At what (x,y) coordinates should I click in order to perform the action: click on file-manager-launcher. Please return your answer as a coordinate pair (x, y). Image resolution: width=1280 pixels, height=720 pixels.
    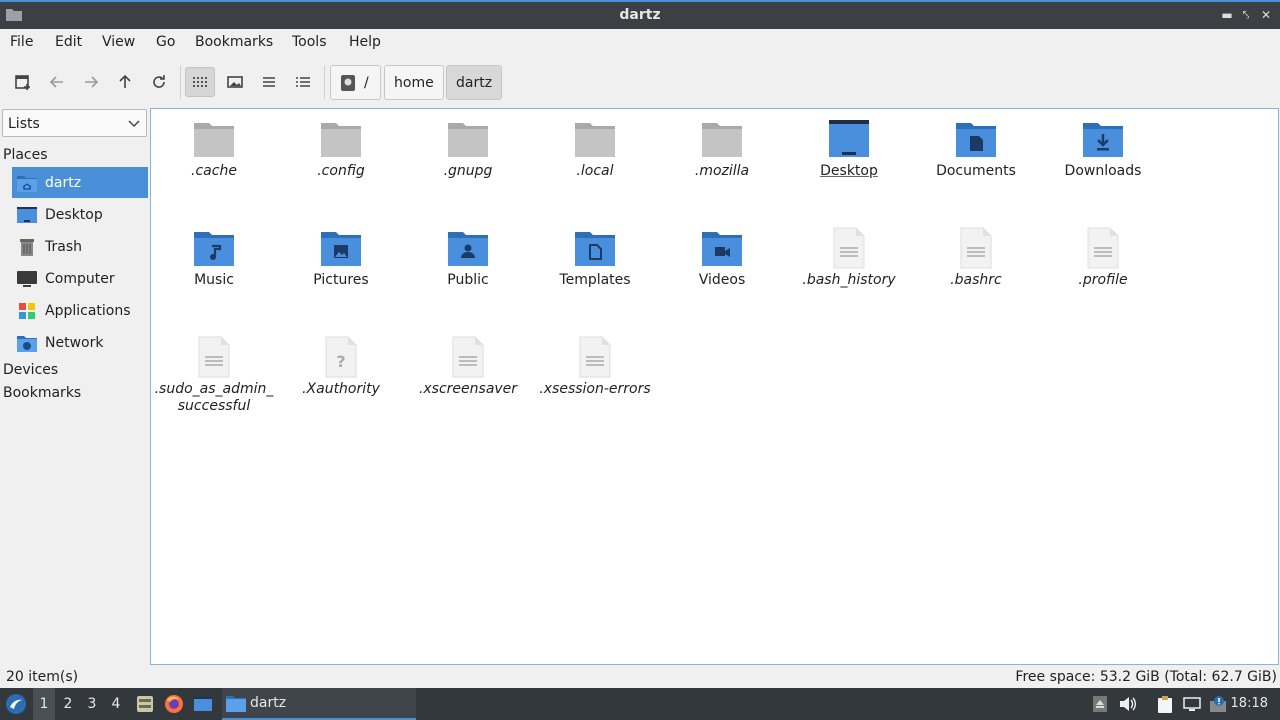
    Looking at the image, I should click on (145, 704).